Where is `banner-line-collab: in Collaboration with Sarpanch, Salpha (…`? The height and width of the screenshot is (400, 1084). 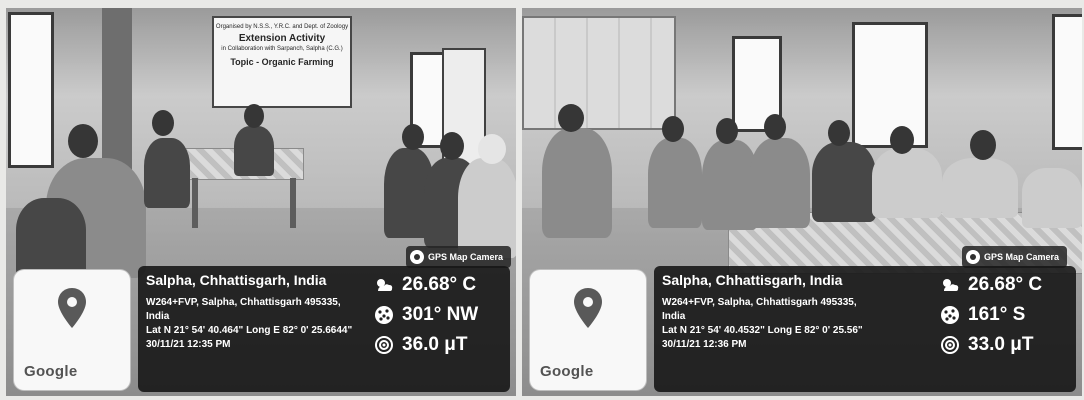 banner-line-collab: in Collaboration with Sarpanch, Salpha (… is located at coordinates (282, 49).